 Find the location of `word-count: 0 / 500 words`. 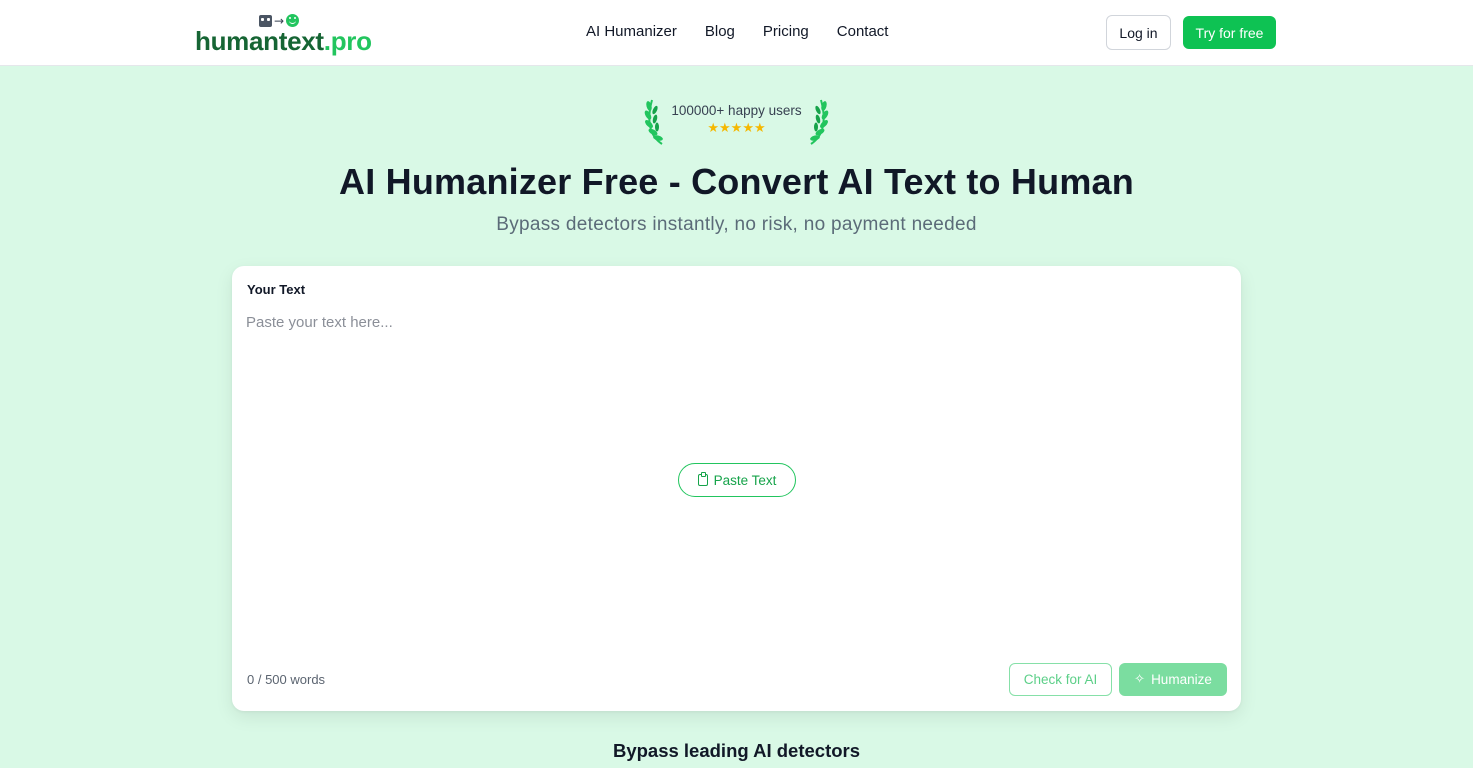

word-count: 0 / 500 words is located at coordinates (286, 679).